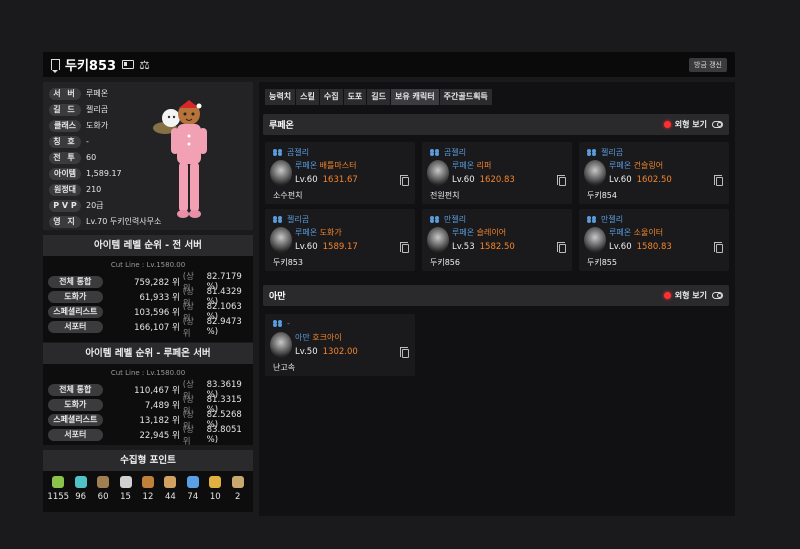  Describe the element at coordinates (497, 240) in the screenshot. I see `character-card: 만젤리 루페온 슬레이어 Lv.53 1582.50 두키856` at that location.